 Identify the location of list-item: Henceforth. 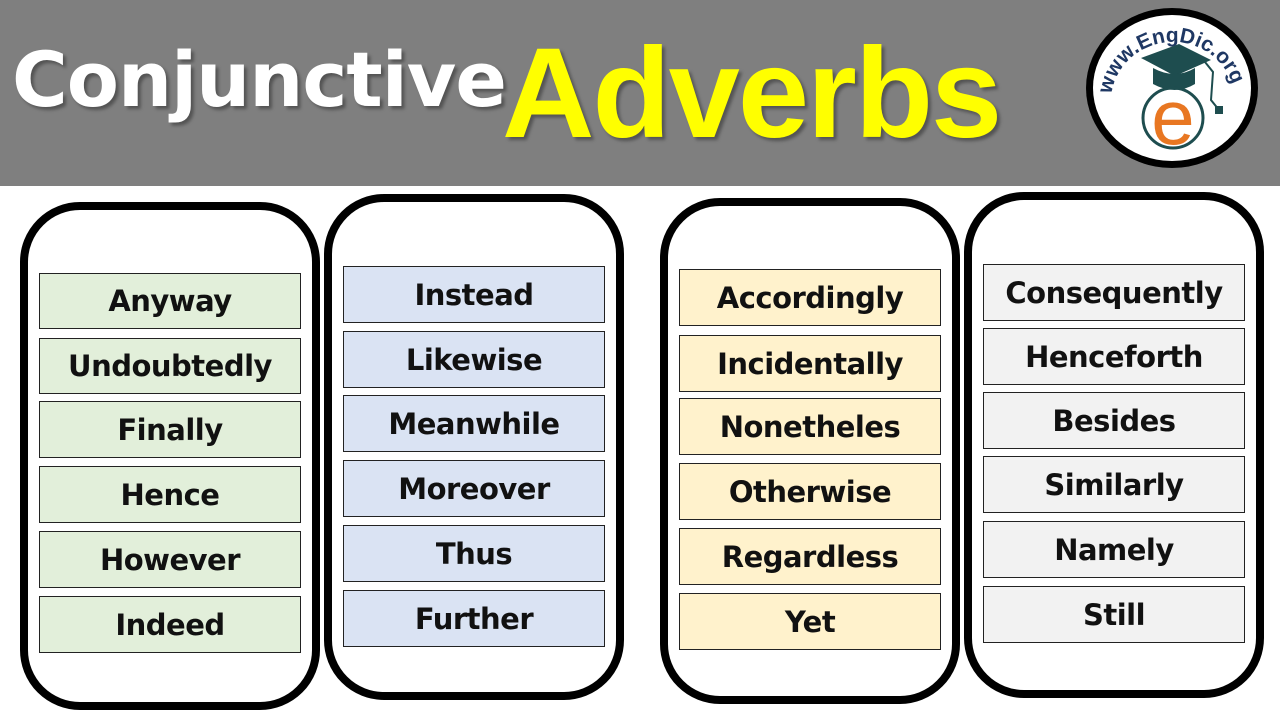
(1114, 356).